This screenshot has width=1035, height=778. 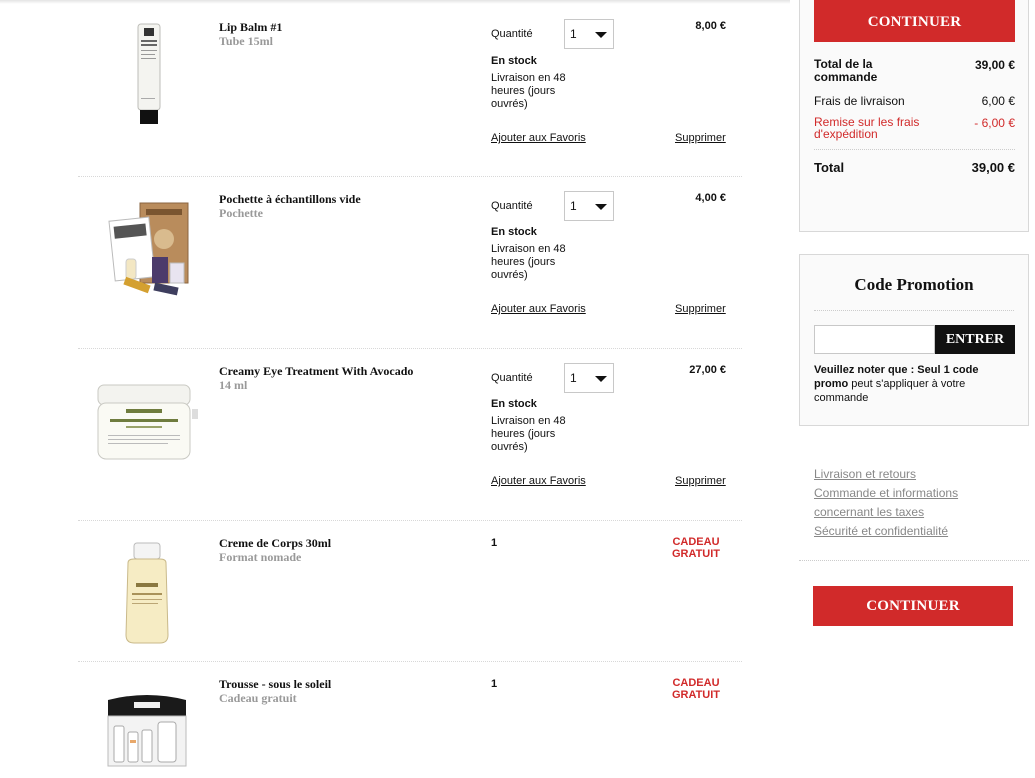 What do you see at coordinates (290, 199) in the screenshot?
I see `product-name: Pochette à échantillons vide` at bounding box center [290, 199].